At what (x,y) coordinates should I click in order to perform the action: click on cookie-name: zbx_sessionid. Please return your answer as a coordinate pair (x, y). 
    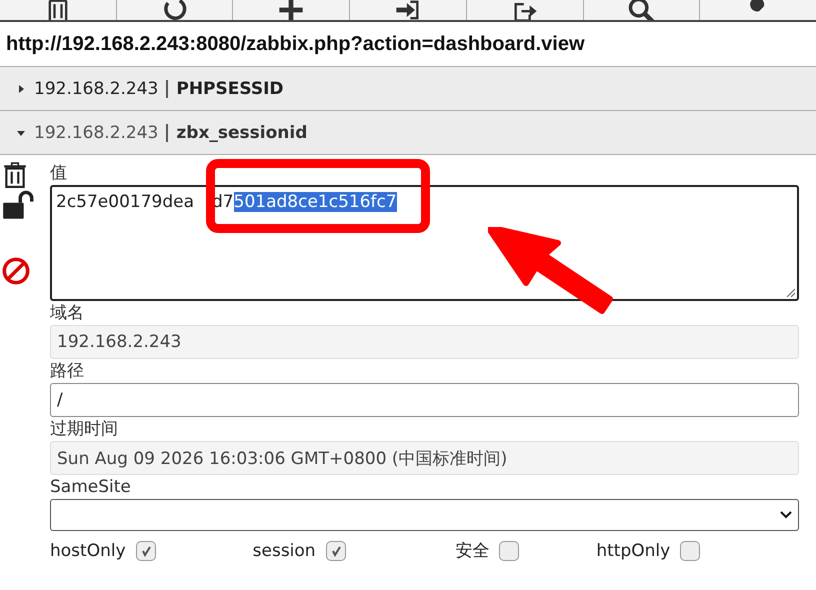
    Looking at the image, I should click on (242, 132).